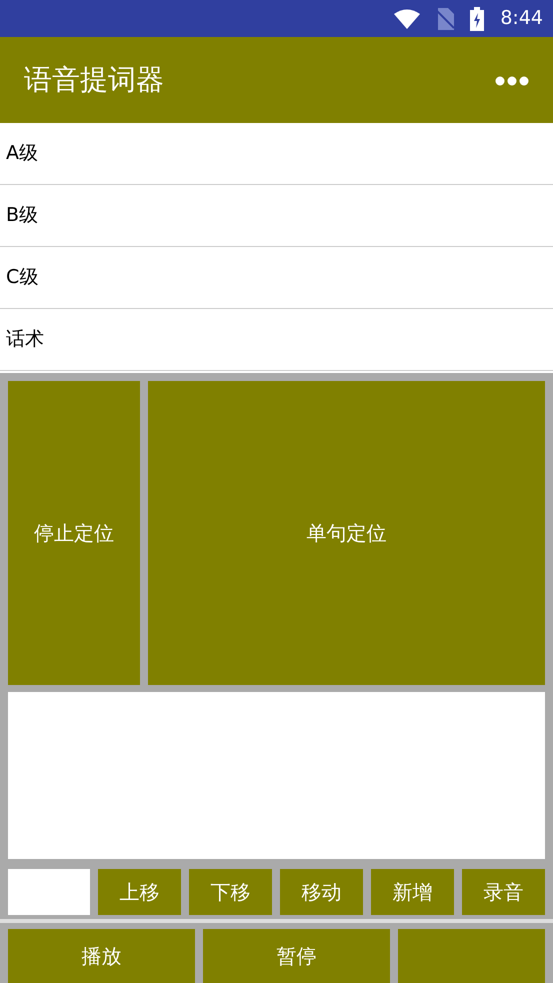 Image resolution: width=553 pixels, height=983 pixels. What do you see at coordinates (49, 892) in the screenshot?
I see `input-field` at bounding box center [49, 892].